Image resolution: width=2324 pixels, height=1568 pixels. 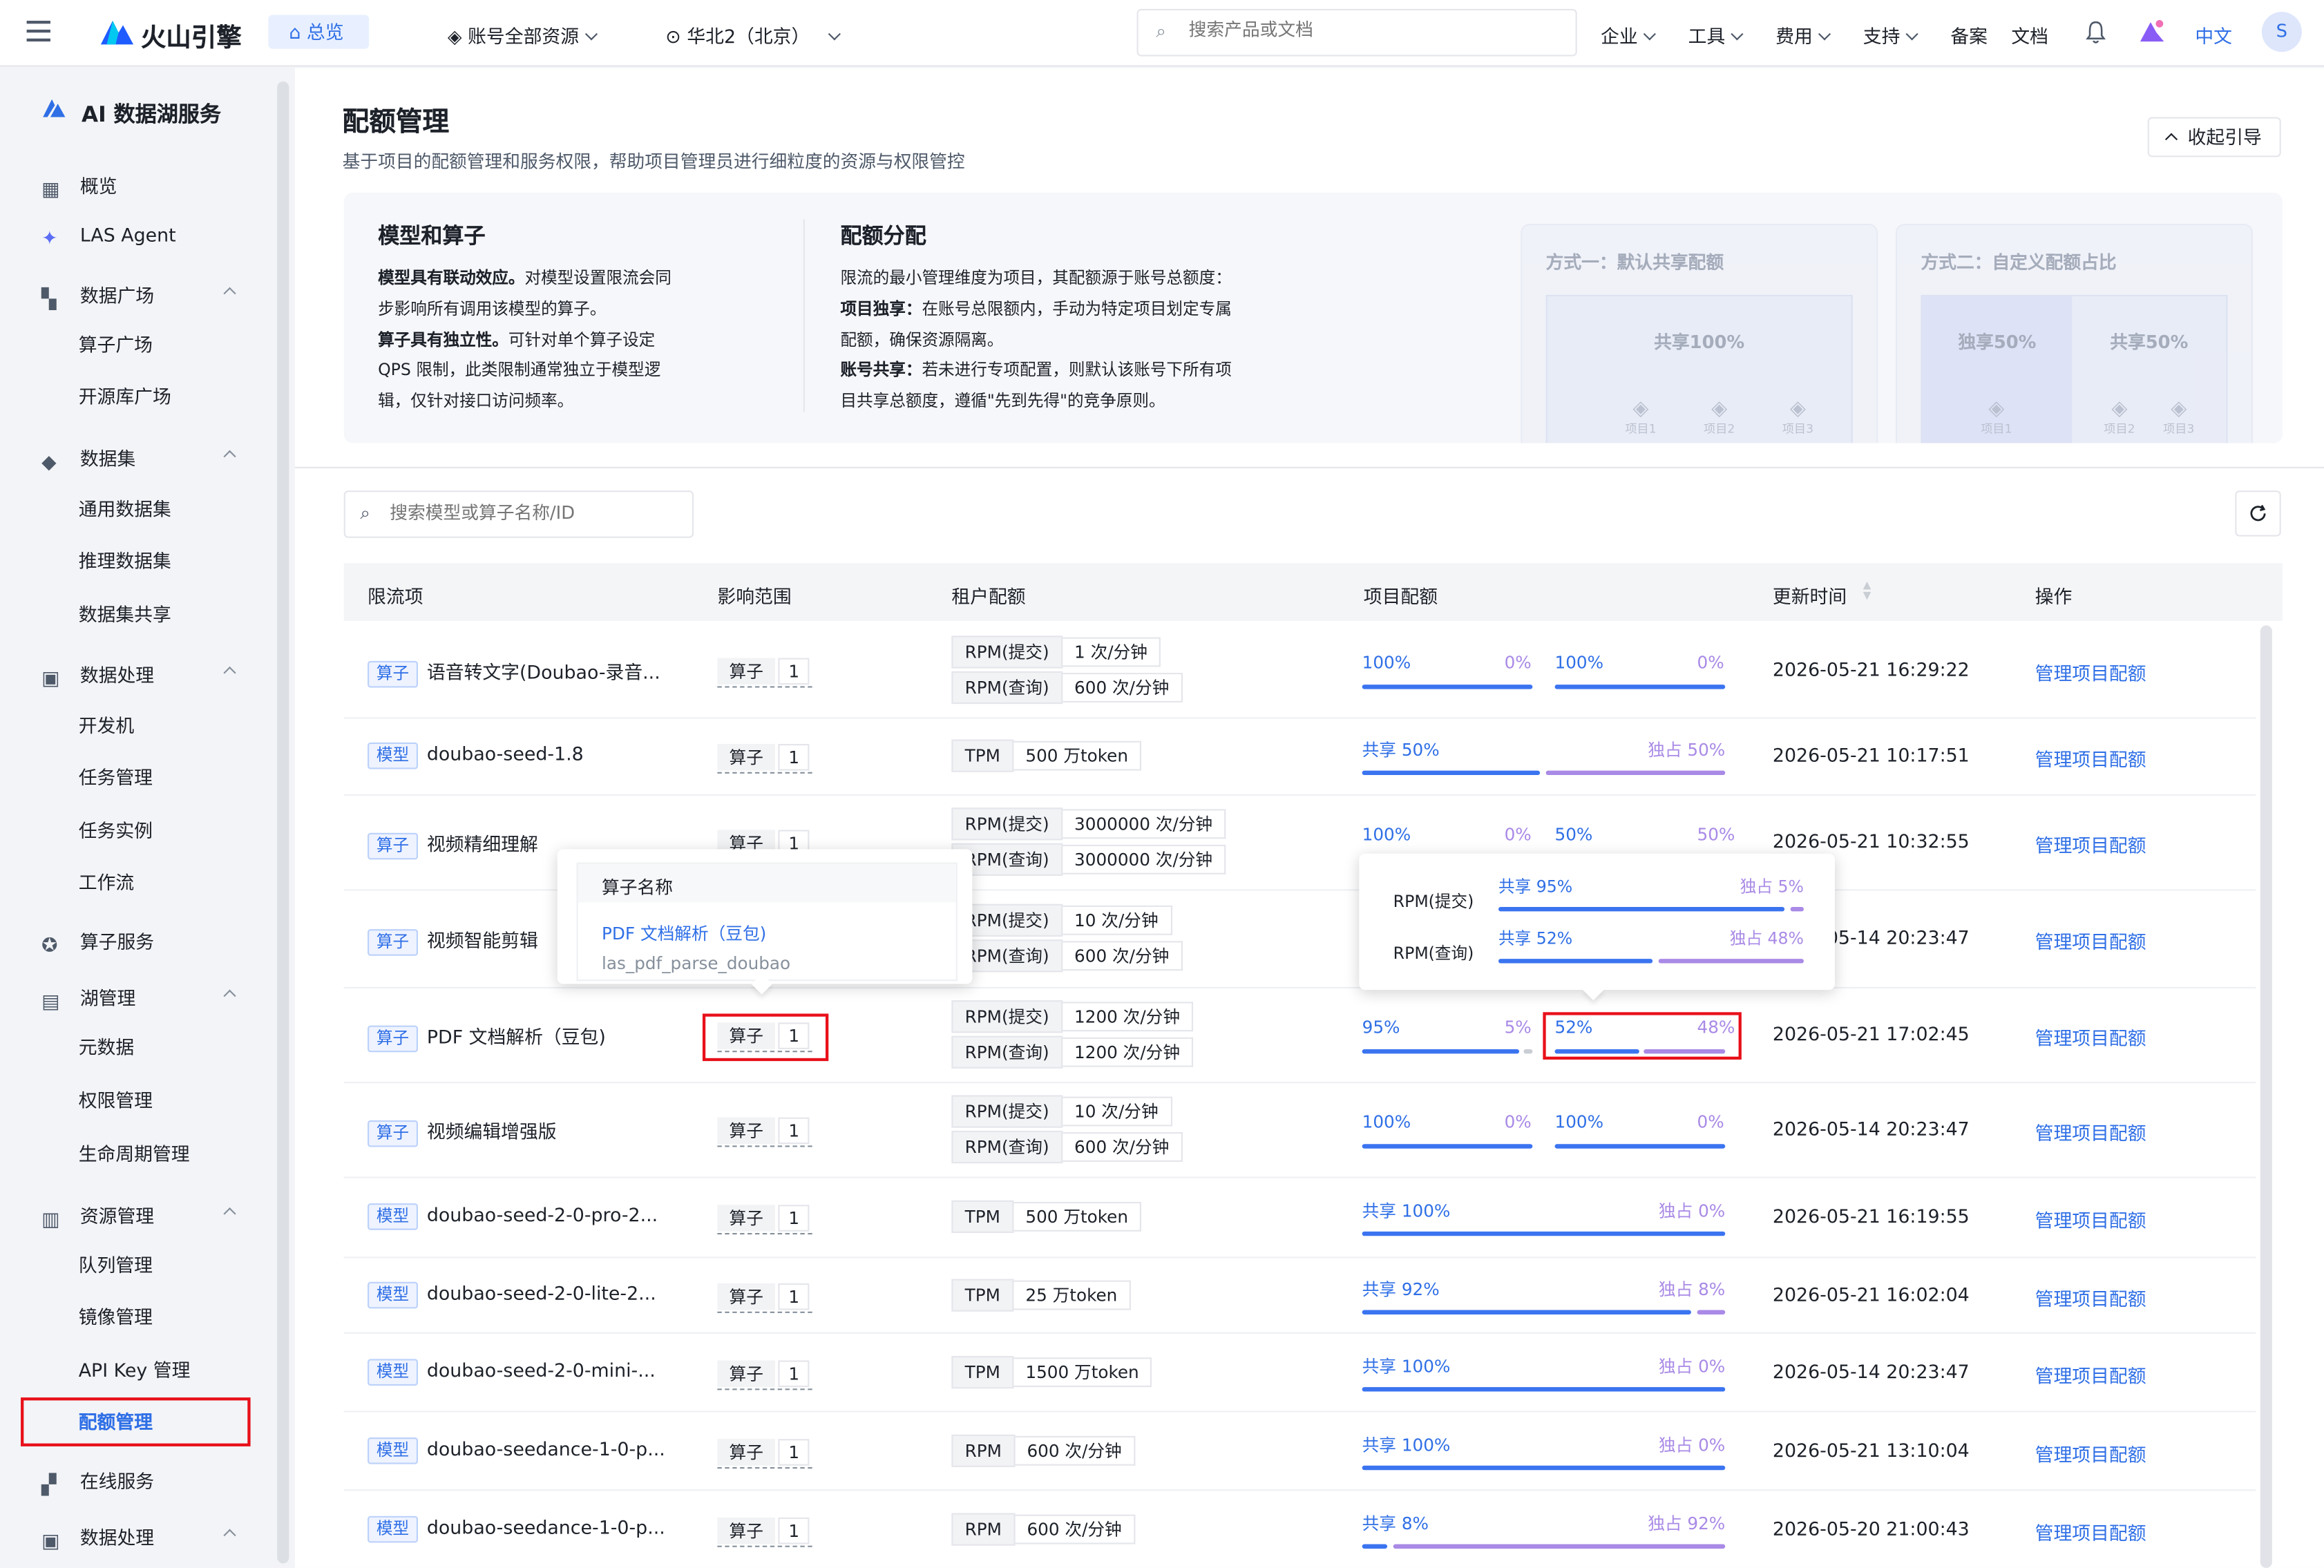 I want to click on mode2-title: 方式二：自定义配额占比, so click(x=2019, y=262).